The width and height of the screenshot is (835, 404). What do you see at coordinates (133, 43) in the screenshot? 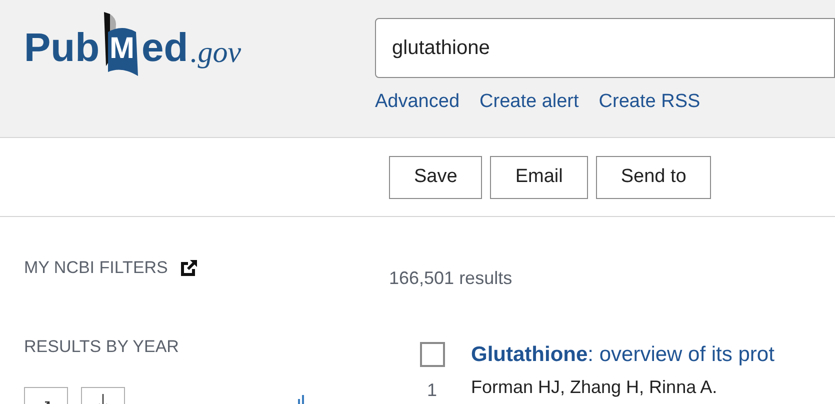
I see `pubmed-logo: Pub M ed.gov` at bounding box center [133, 43].